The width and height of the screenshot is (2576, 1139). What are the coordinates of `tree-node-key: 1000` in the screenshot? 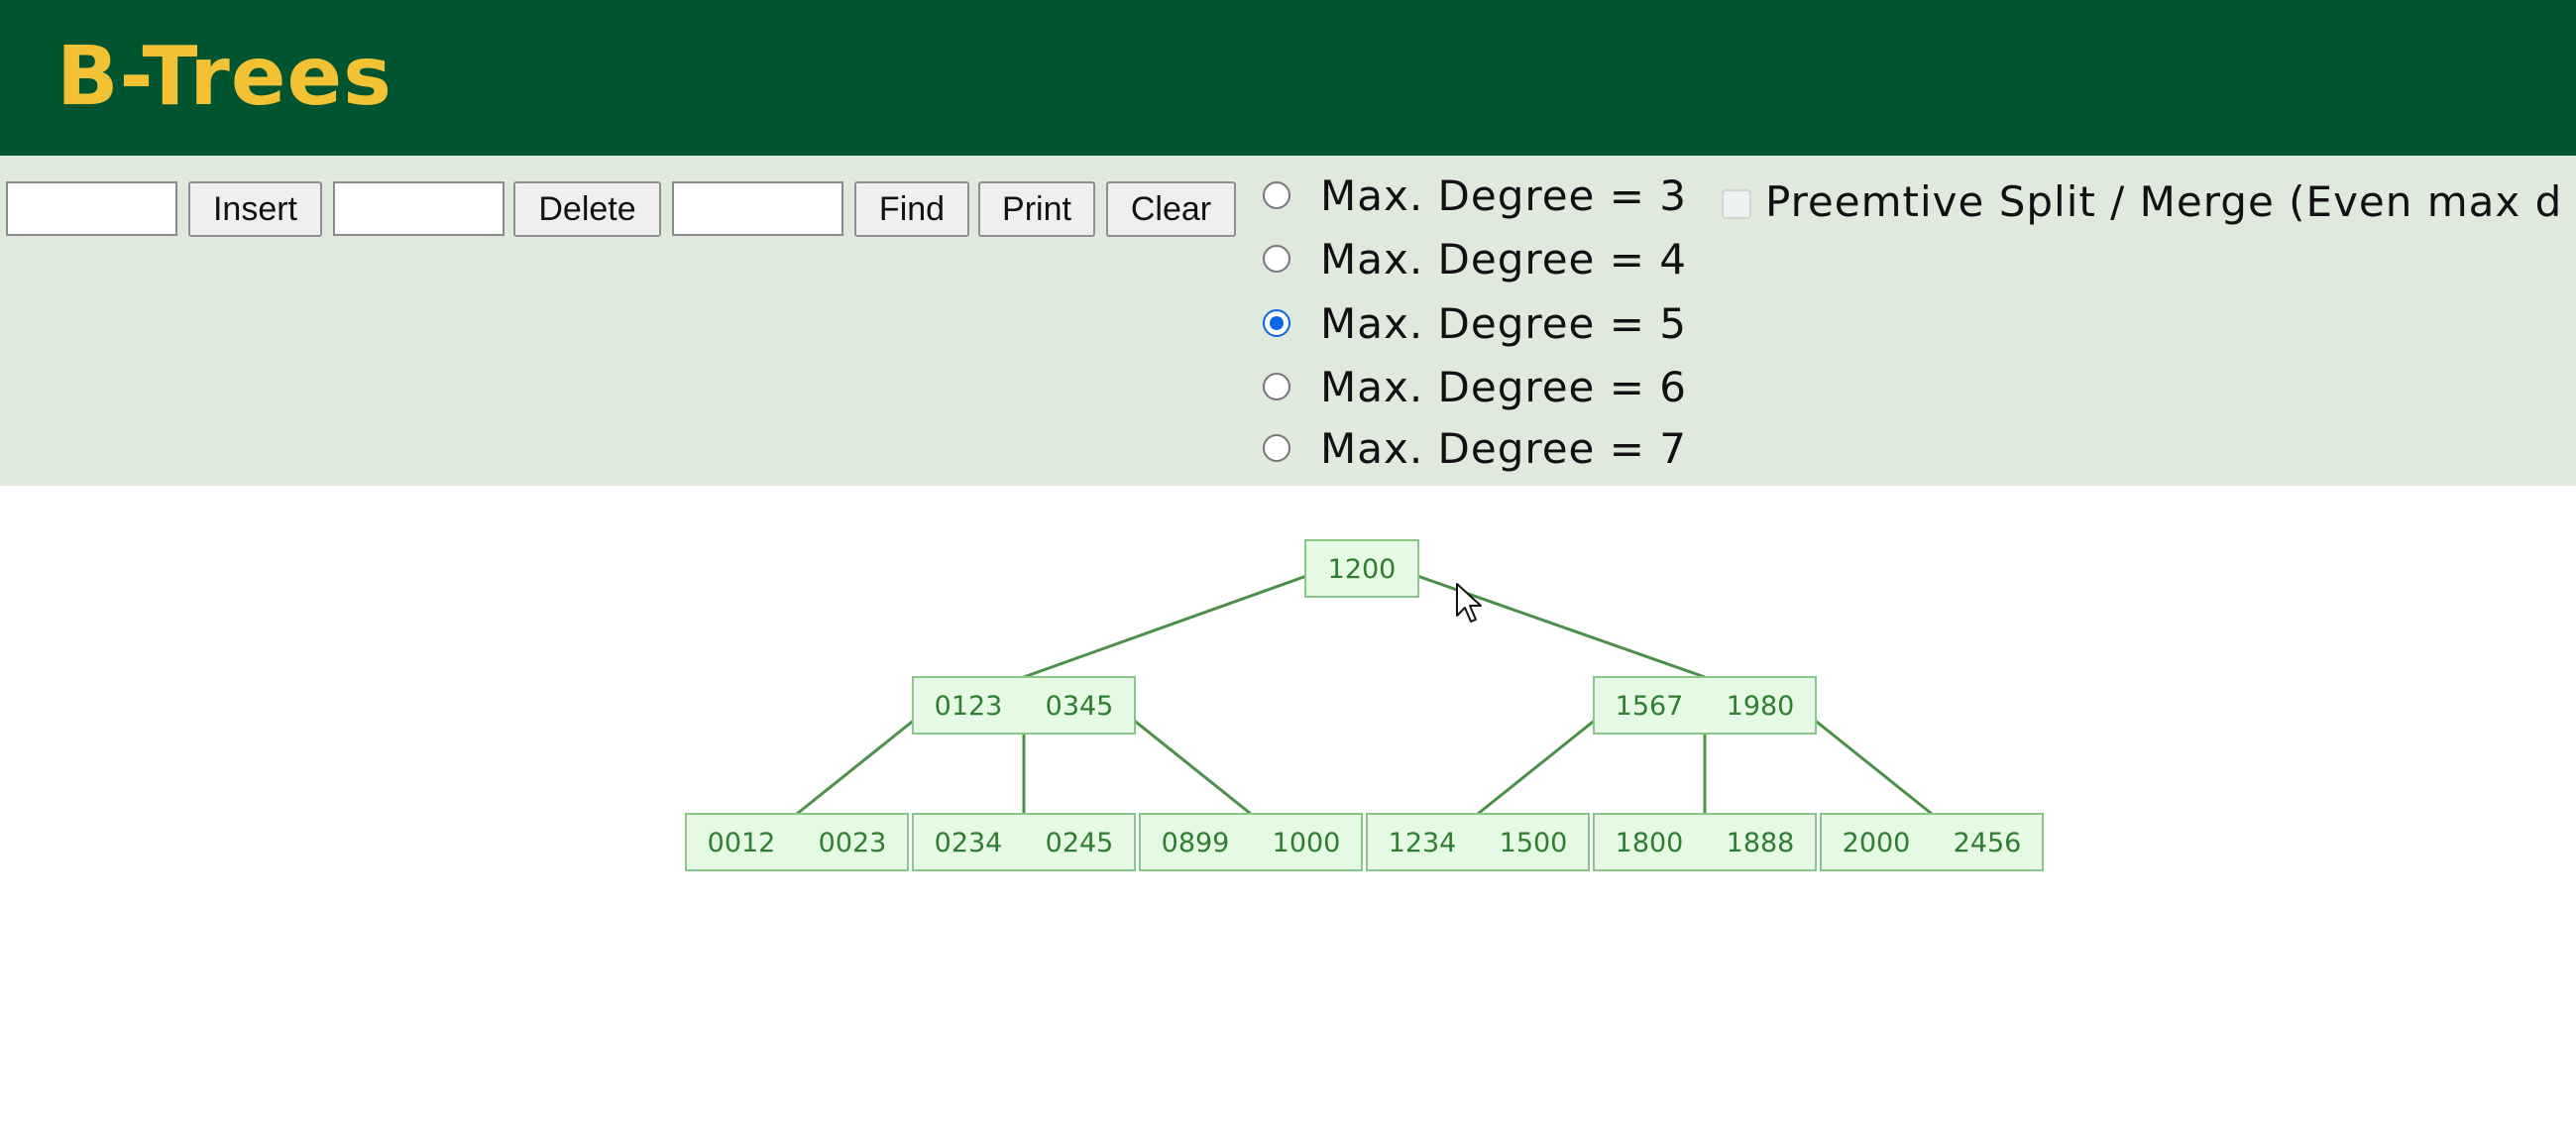 It's located at (1307, 843).